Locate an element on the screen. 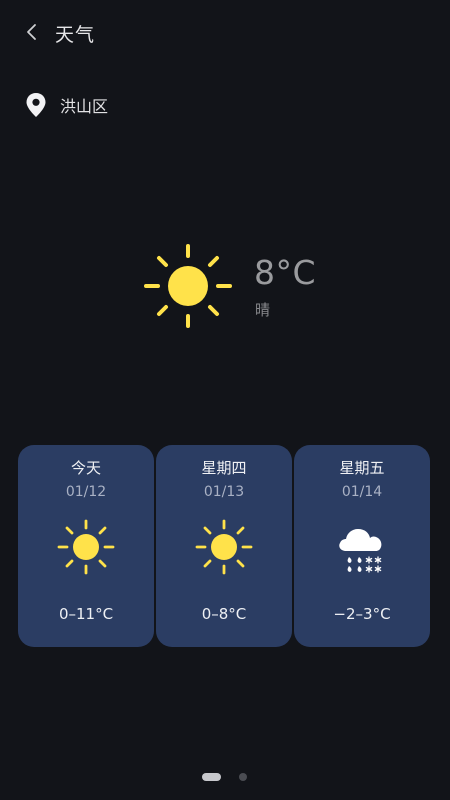 This screenshot has width=450, height=800. forecast-date: 01/13 is located at coordinates (224, 492).